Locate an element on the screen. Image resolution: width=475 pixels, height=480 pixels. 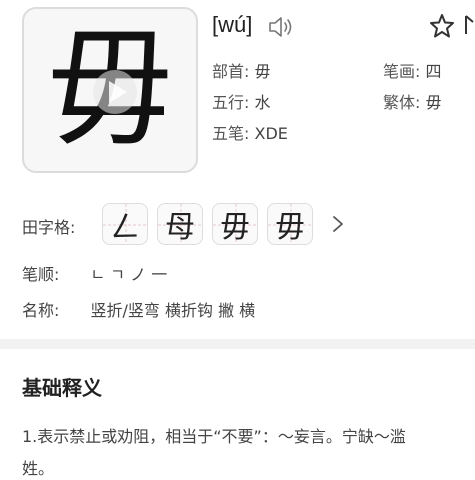
pinyin: [wú] is located at coordinates (232, 24).